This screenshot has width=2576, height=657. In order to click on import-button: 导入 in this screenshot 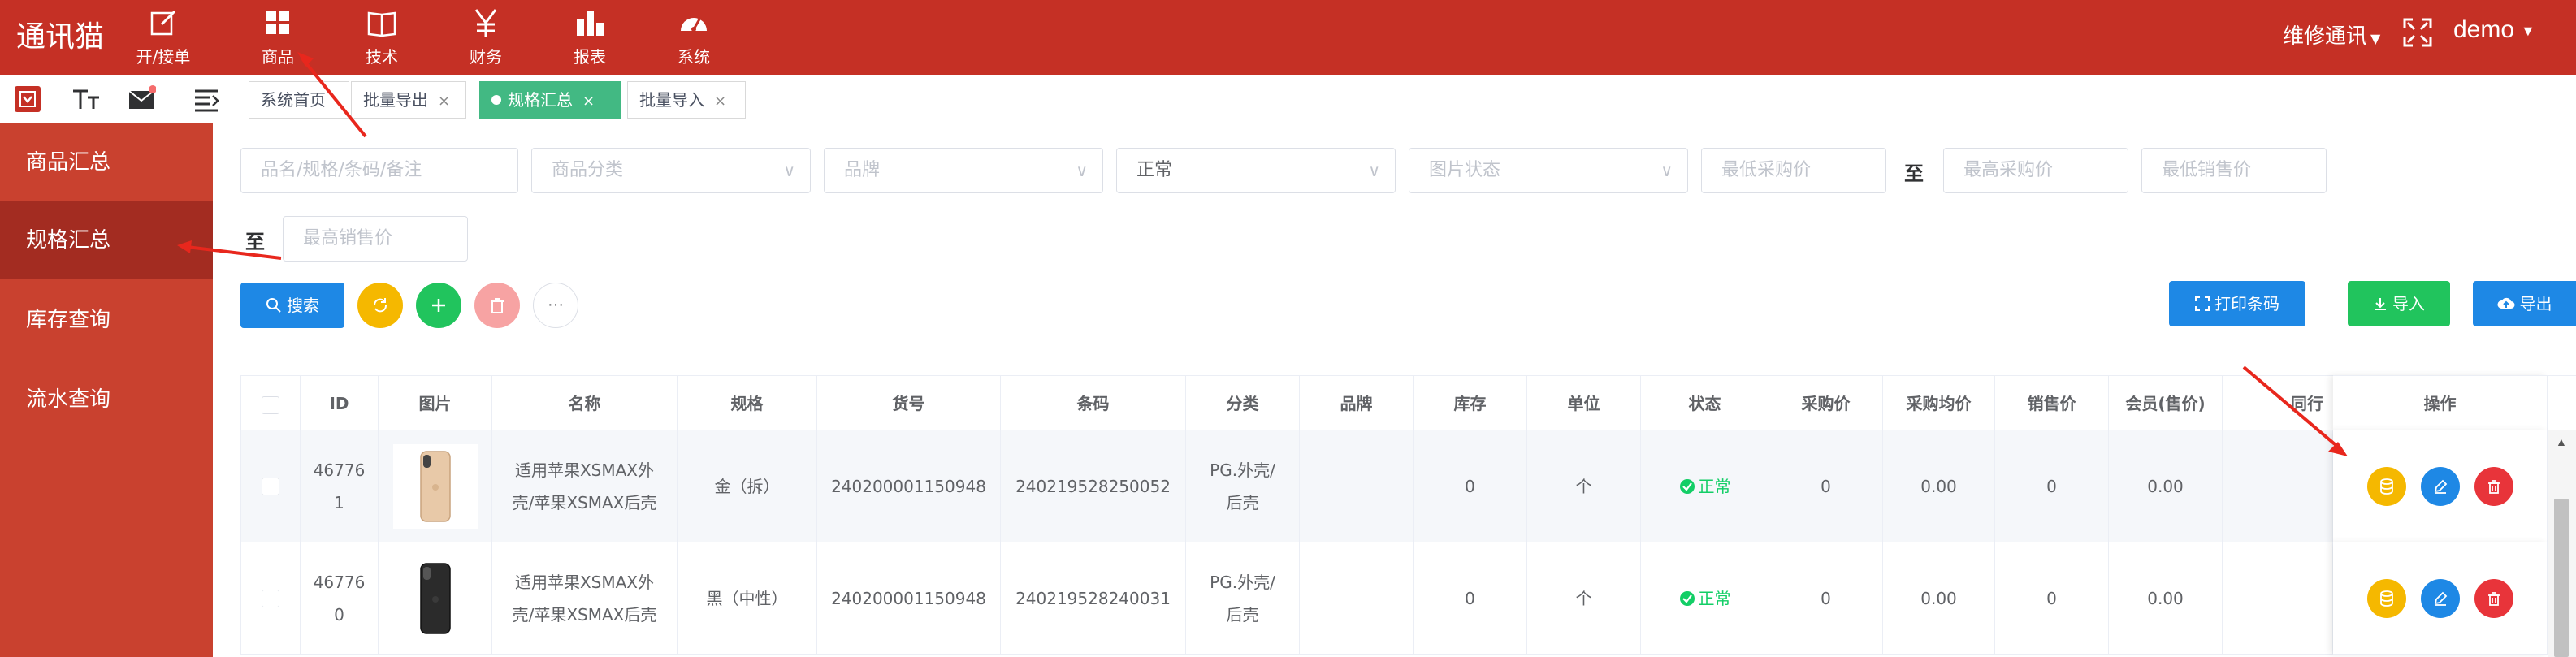, I will do `click(2399, 303)`.